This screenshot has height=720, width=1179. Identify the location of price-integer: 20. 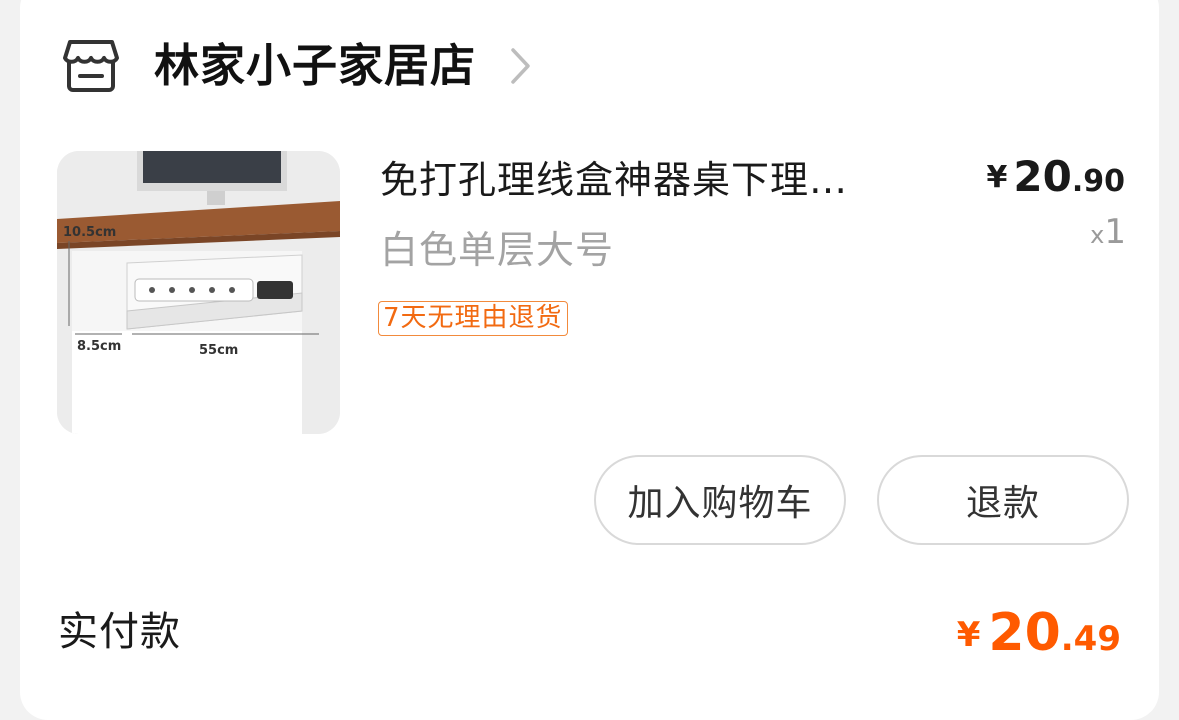
(1042, 176).